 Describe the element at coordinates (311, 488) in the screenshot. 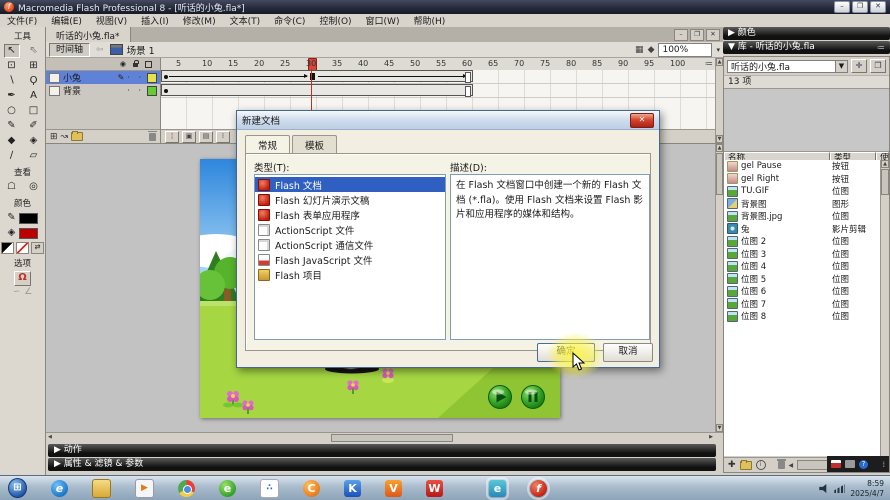

I see `liebao-browser-icon: C` at that location.